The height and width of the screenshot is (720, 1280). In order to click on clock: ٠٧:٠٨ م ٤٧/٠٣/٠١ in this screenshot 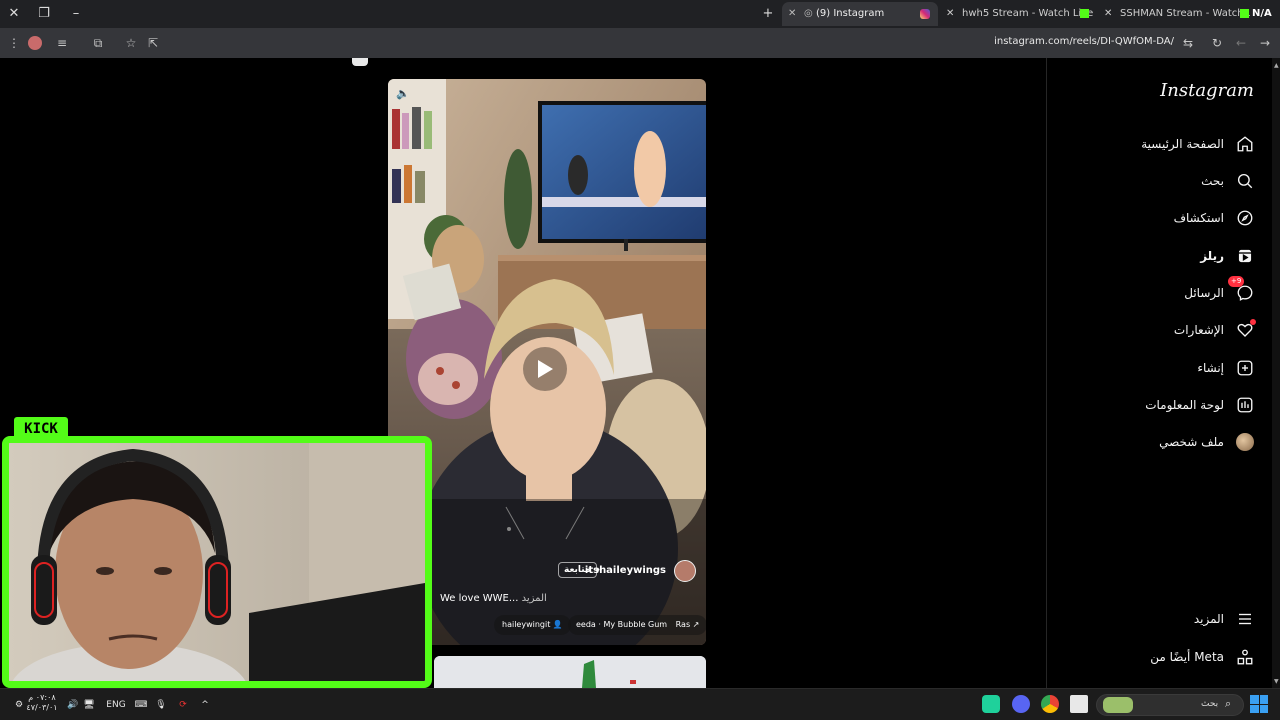, I will do `click(42, 702)`.